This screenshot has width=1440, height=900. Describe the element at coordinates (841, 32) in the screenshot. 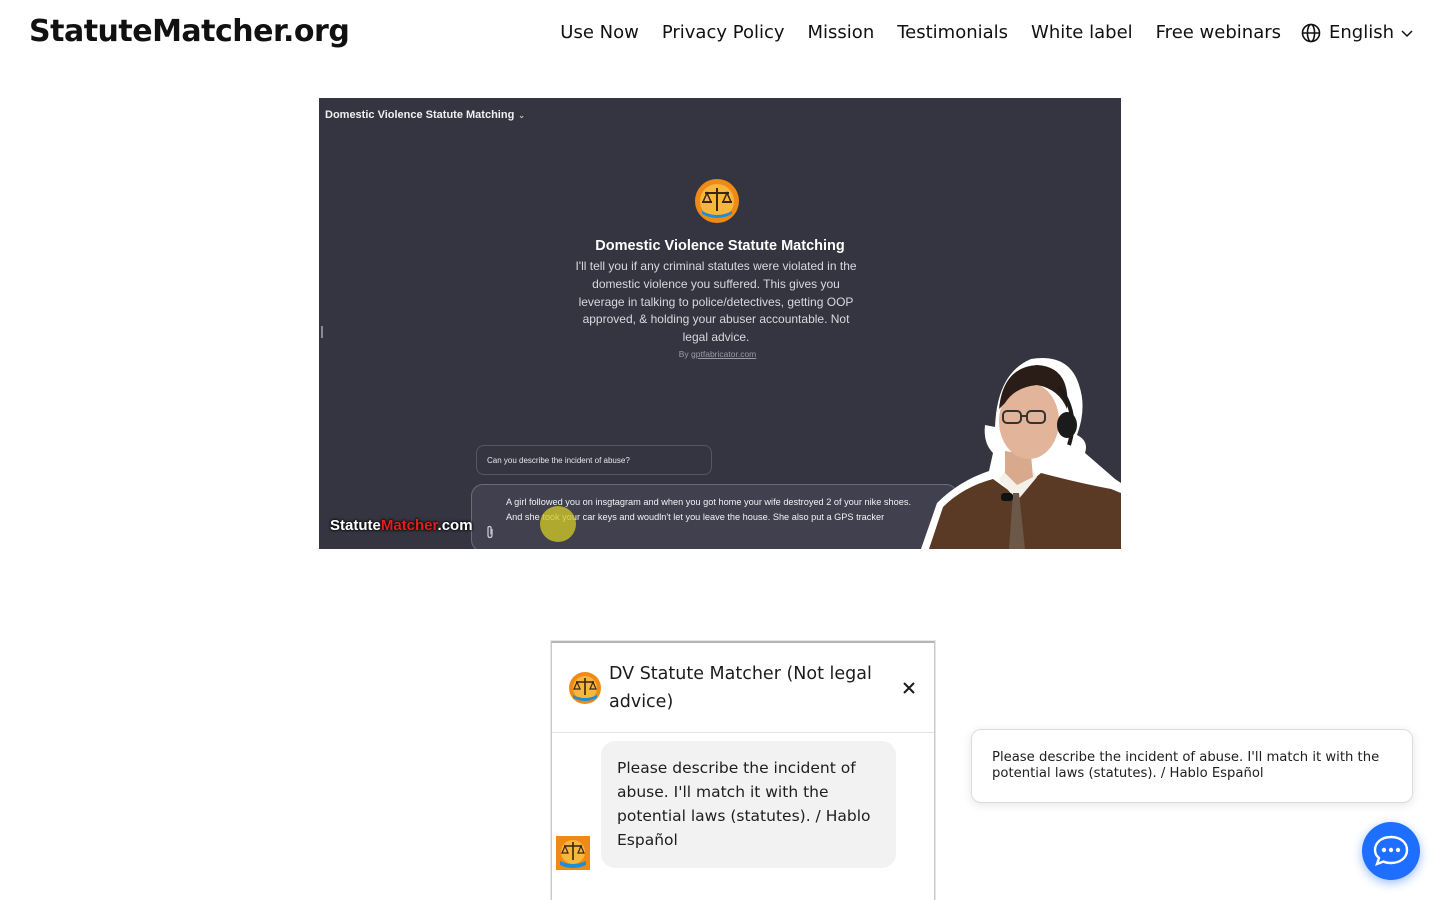

I see `nav-mission: Mission` at that location.